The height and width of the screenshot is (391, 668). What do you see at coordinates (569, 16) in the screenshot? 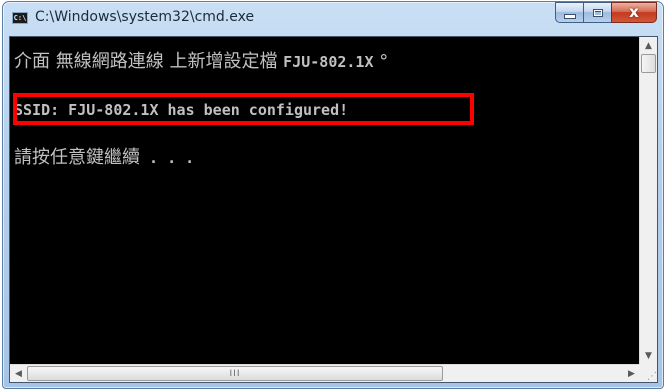
I see `minimize-icon` at bounding box center [569, 16].